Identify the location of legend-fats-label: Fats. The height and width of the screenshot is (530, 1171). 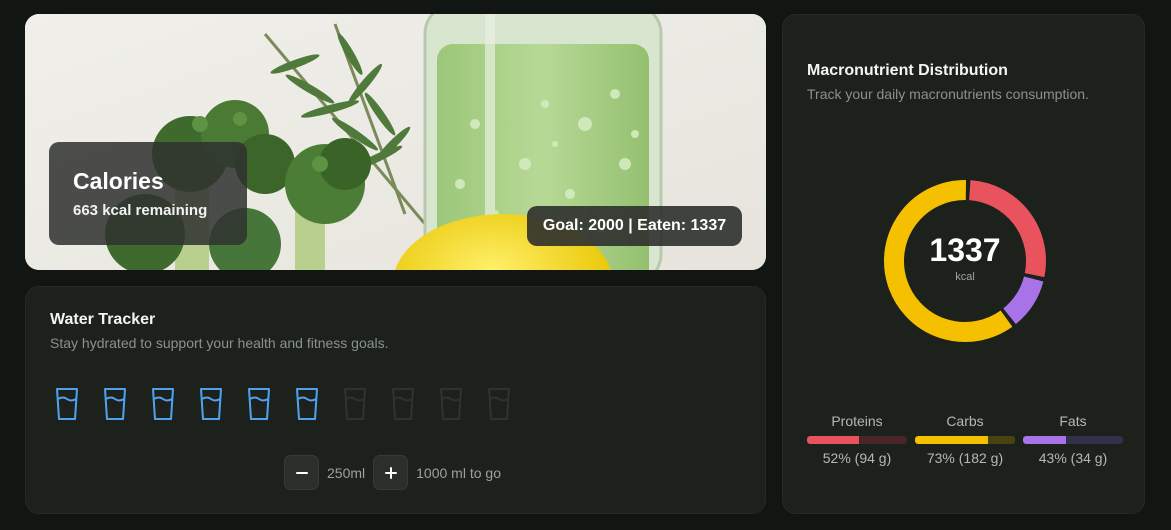
(1073, 421).